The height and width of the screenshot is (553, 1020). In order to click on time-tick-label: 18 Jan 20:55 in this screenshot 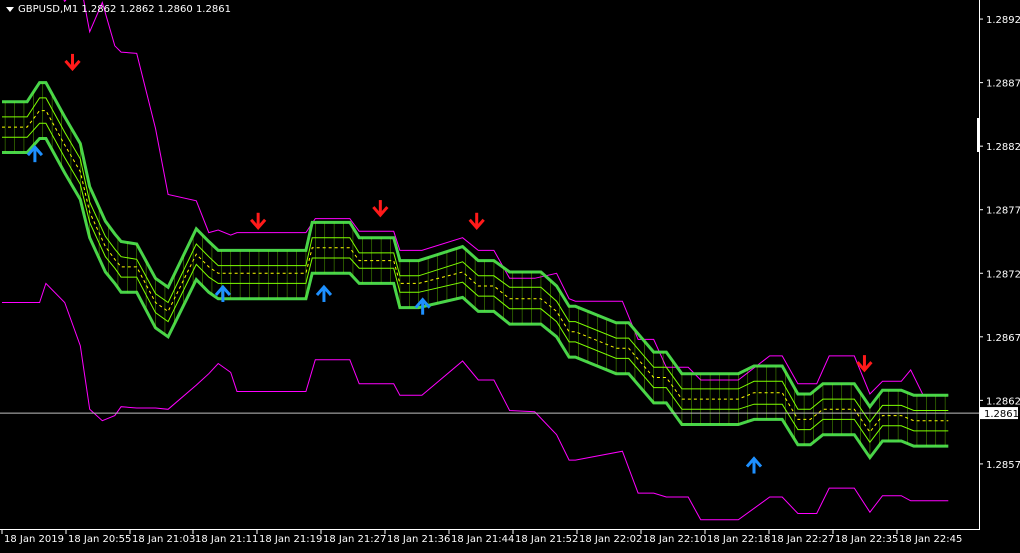, I will do `click(99, 539)`.